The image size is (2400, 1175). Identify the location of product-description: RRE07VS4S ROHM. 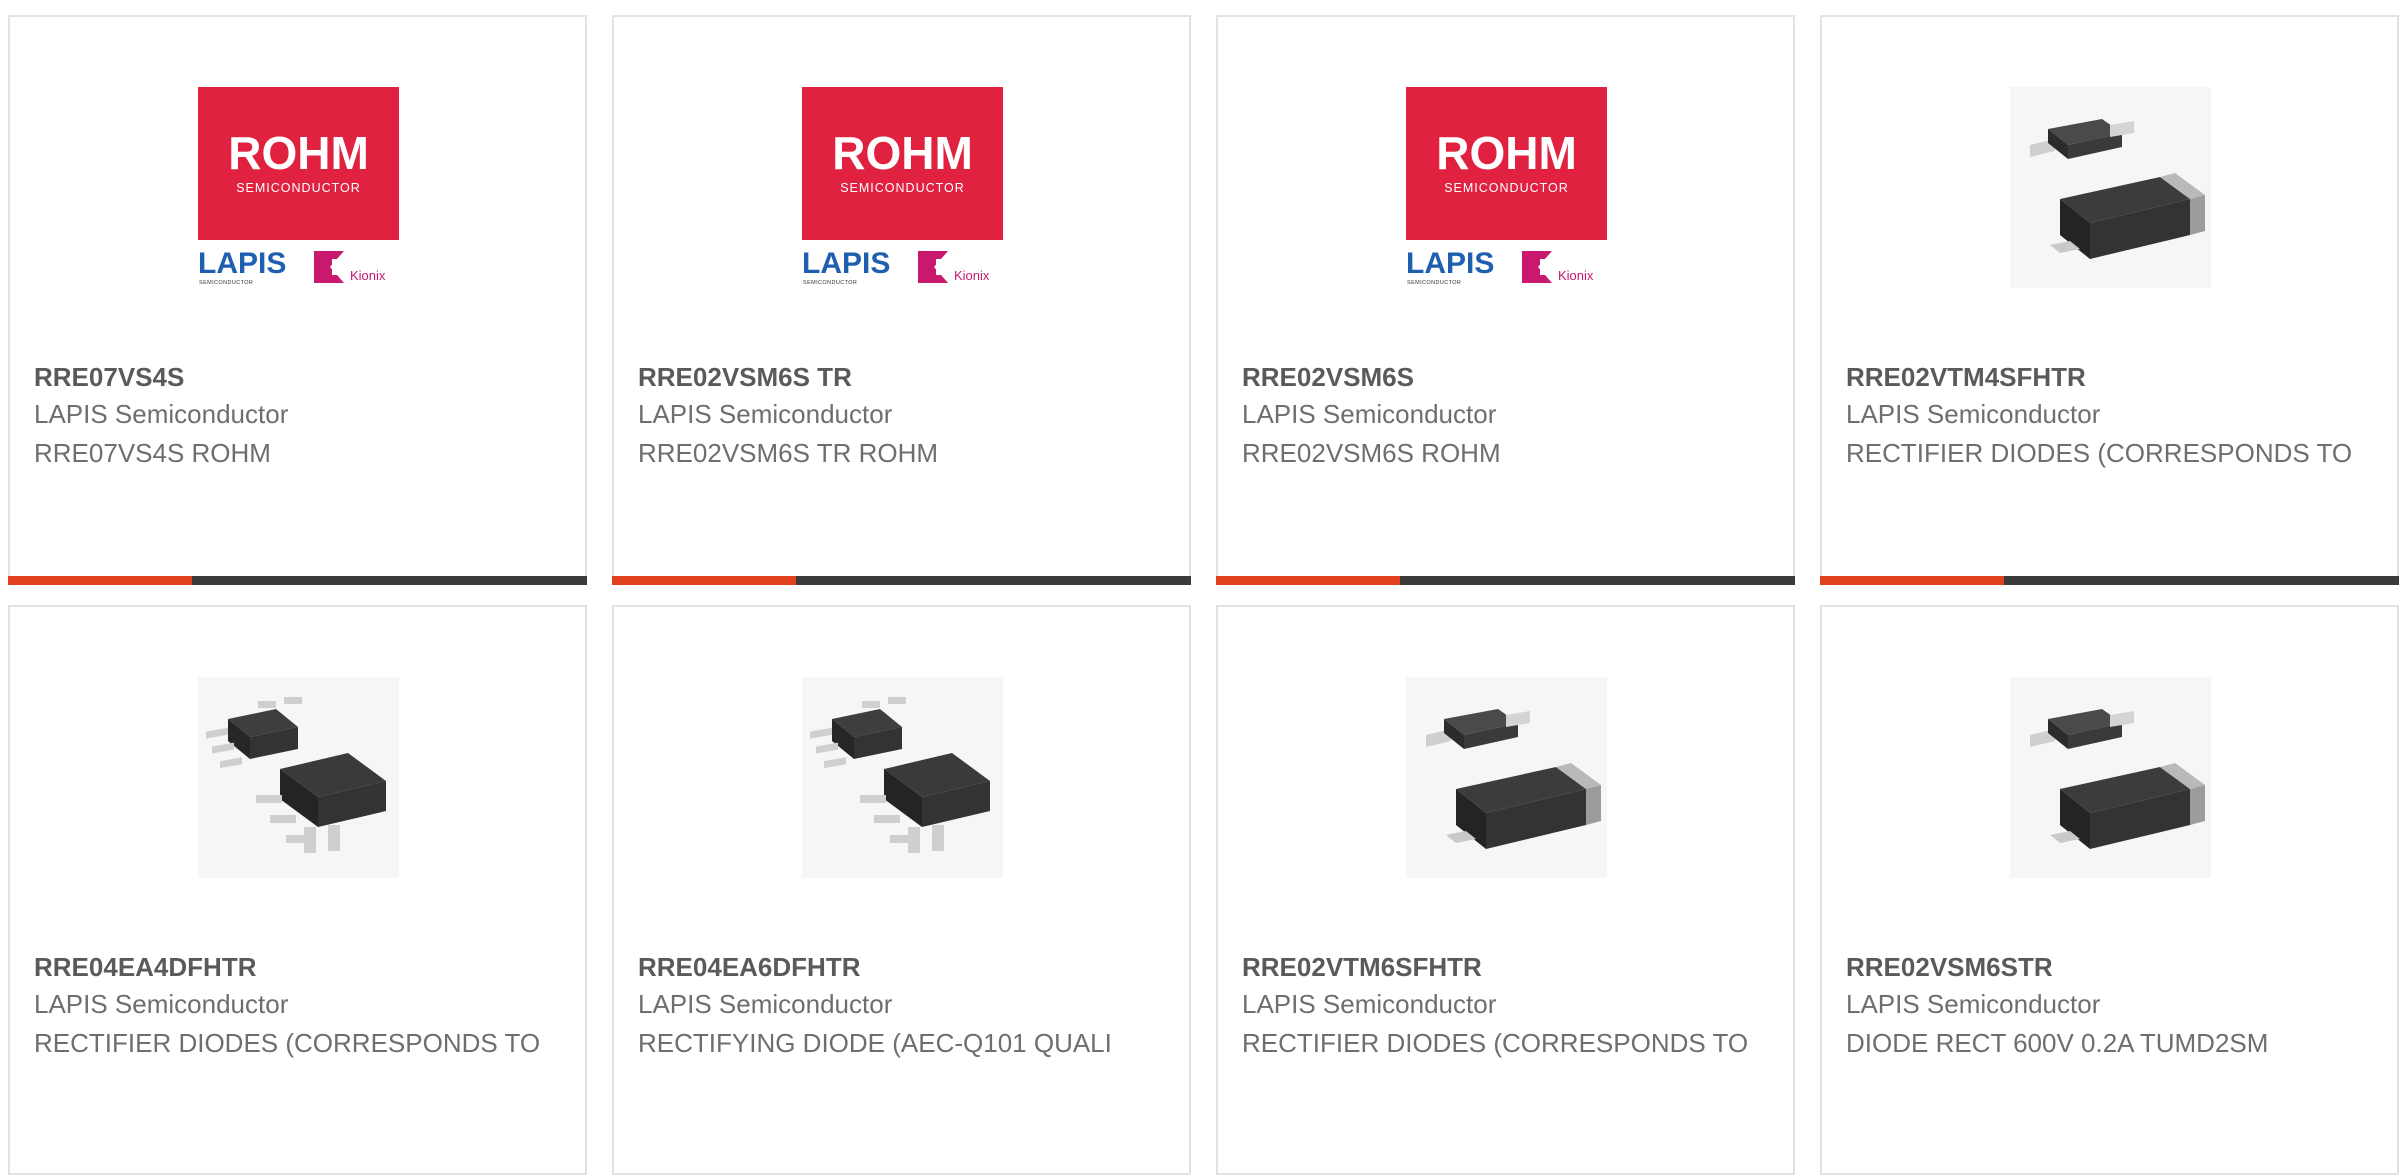
(152, 453).